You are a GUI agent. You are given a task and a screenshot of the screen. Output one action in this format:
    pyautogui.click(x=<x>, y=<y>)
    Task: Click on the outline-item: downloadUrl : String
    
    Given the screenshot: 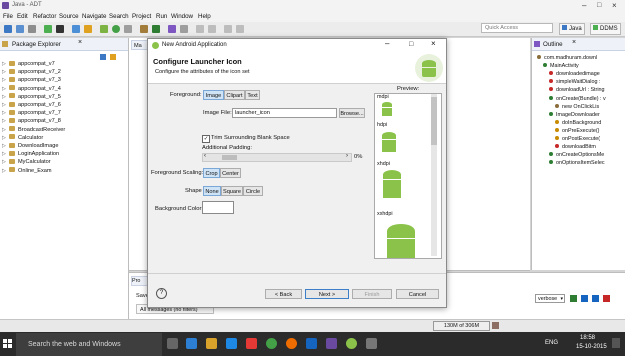 What is the action you would take?
    pyautogui.click(x=577, y=90)
    